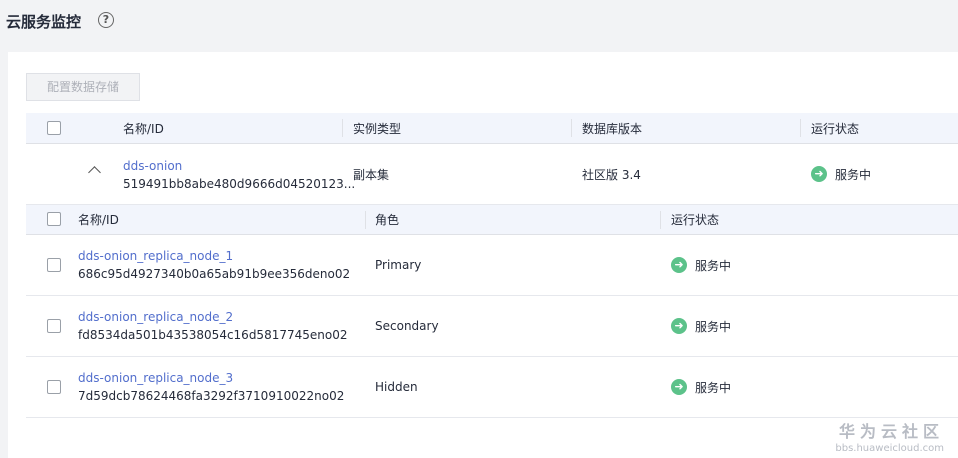  I want to click on column-header-status: 运行状态, so click(835, 128).